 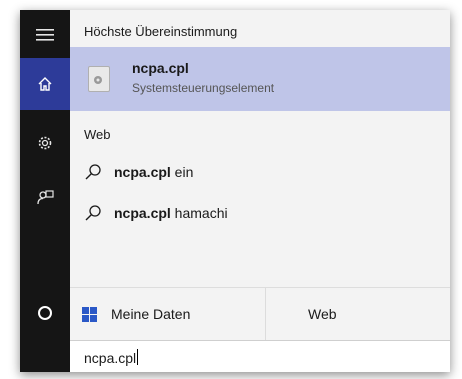 What do you see at coordinates (260, 313) in the screenshot?
I see `bottom-tabs: Meine Daten Web` at bounding box center [260, 313].